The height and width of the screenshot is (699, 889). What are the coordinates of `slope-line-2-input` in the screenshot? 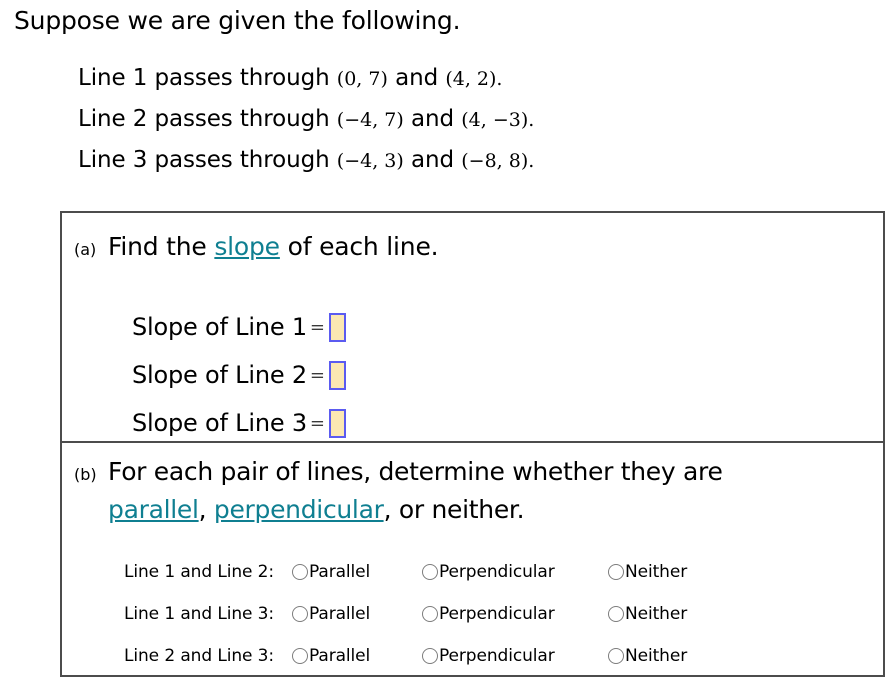 It's located at (337, 375).